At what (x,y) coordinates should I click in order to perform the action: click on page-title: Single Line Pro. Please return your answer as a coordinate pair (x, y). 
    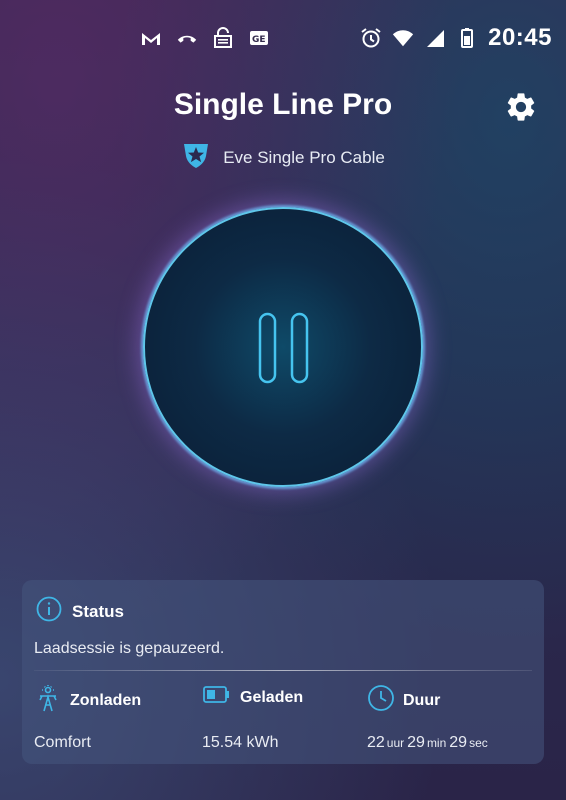
    Looking at the image, I should click on (283, 104).